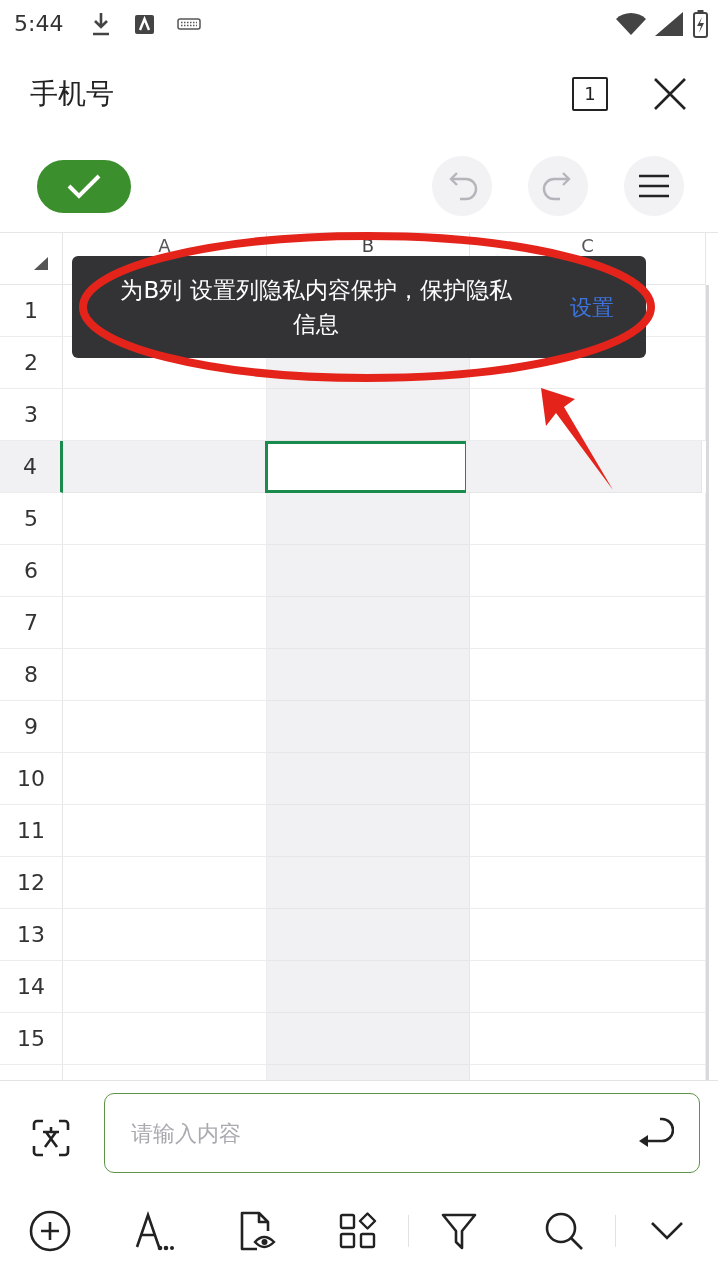 The width and height of the screenshot is (718, 1280). Describe the element at coordinates (189, 24) in the screenshot. I see `keyboard-icon` at that location.